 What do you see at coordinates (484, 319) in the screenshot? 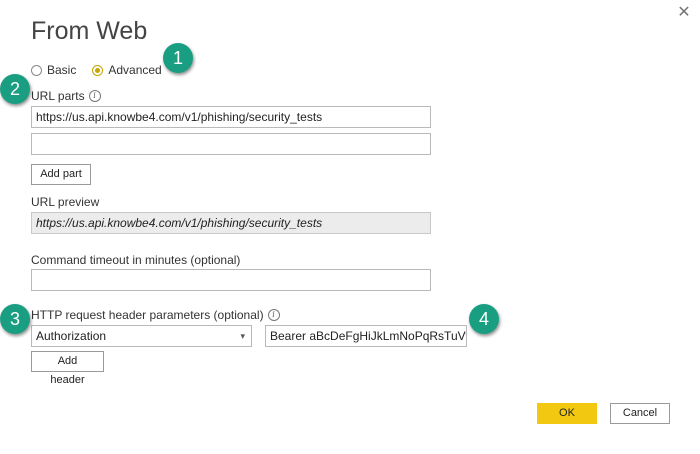
I see `callout-badge-4: 4` at bounding box center [484, 319].